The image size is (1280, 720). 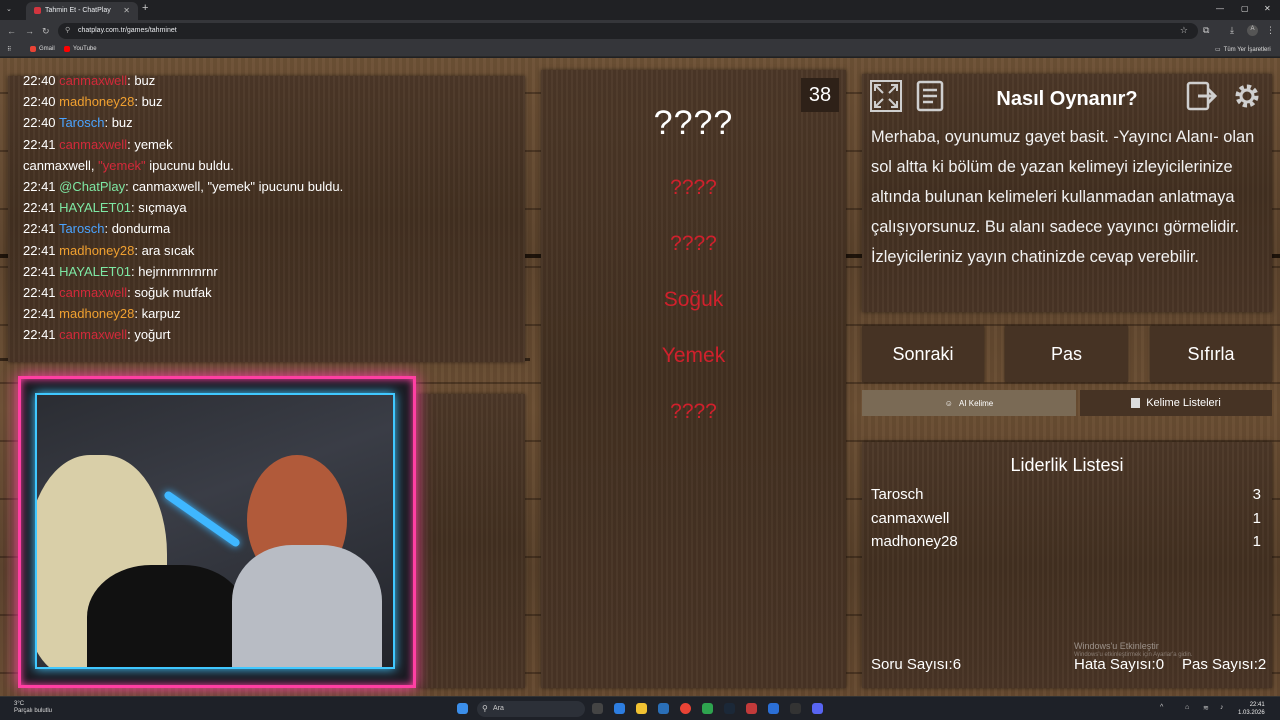 I want to click on file-explorer-icon, so click(x=641, y=708).